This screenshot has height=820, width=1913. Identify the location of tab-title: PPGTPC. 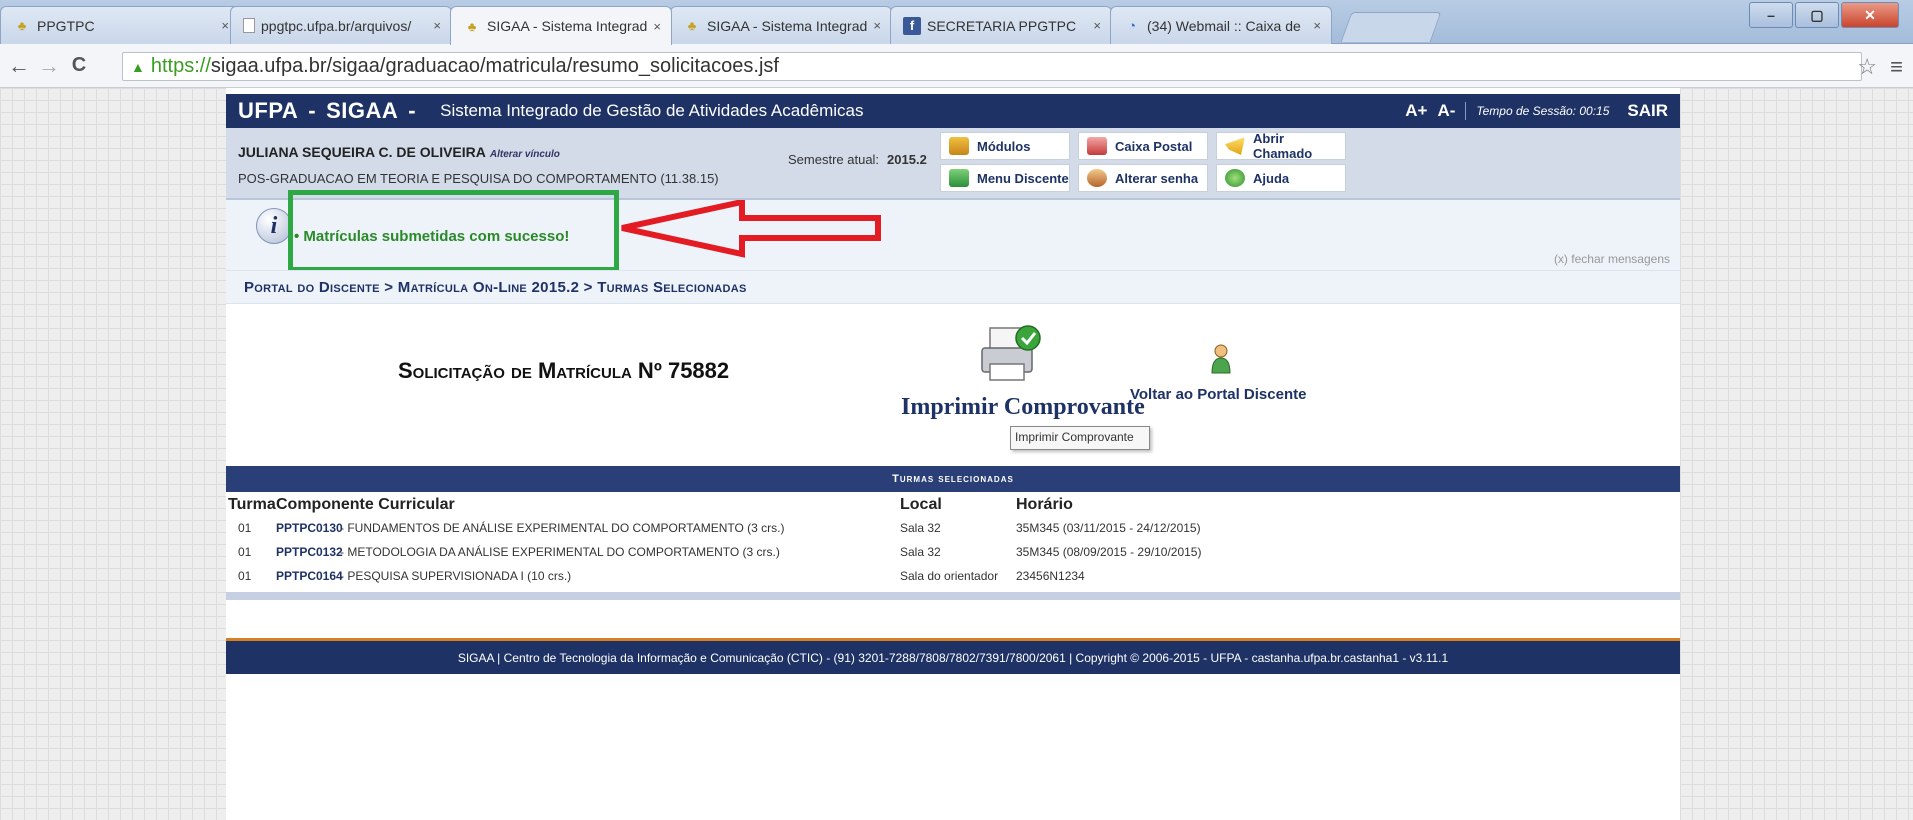
(66, 25).